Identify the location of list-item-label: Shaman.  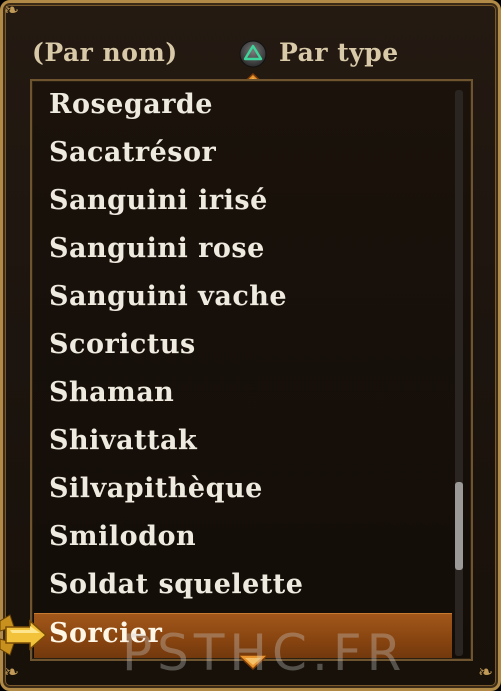
(112, 392).